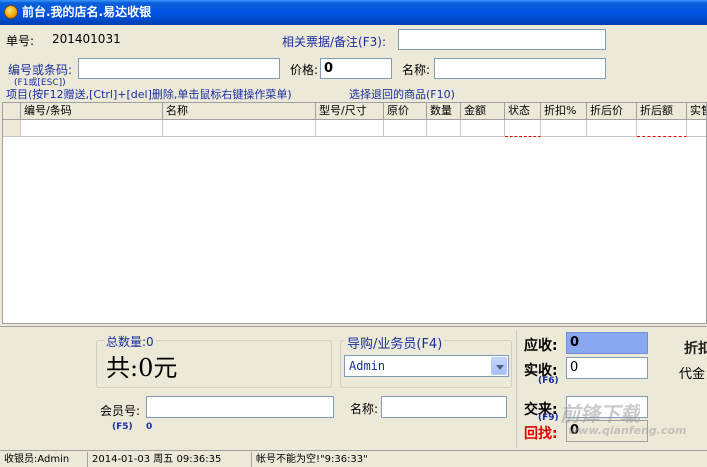 Image resolution: width=707 pixels, height=467 pixels. What do you see at coordinates (44, 459) in the screenshot?
I see `status-cashier: 收银员:Admin` at bounding box center [44, 459].